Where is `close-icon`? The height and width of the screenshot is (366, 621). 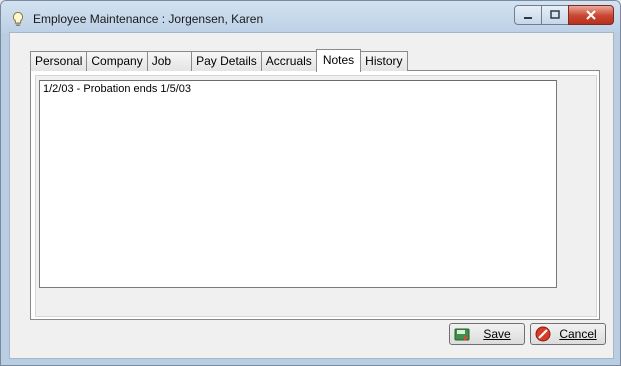 close-icon is located at coordinates (591, 15).